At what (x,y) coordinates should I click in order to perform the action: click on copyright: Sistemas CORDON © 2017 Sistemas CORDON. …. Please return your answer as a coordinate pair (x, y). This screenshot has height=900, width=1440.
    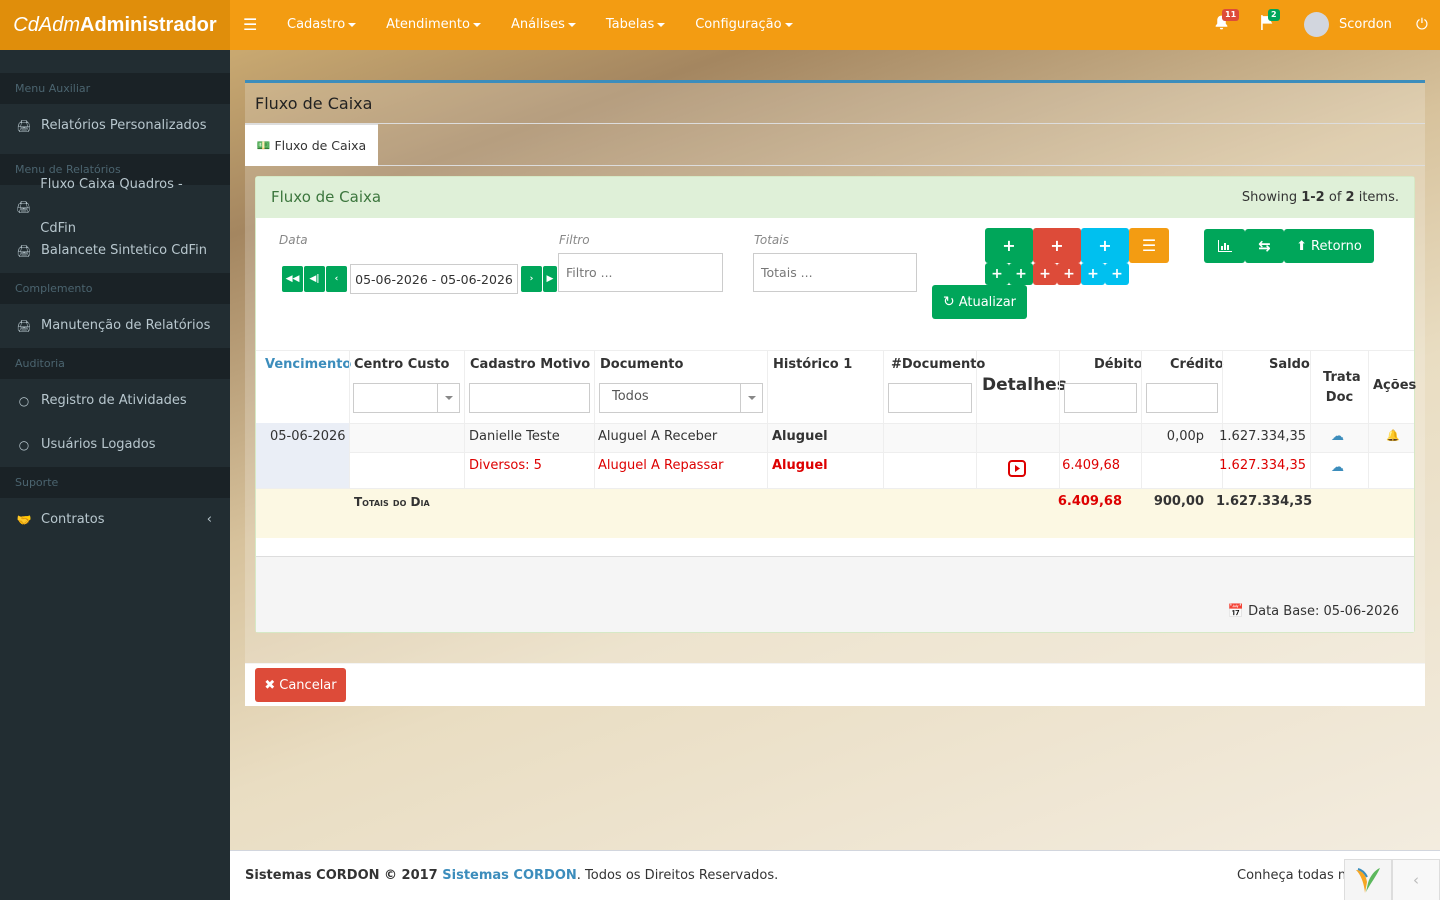
    Looking at the image, I should click on (512, 875).